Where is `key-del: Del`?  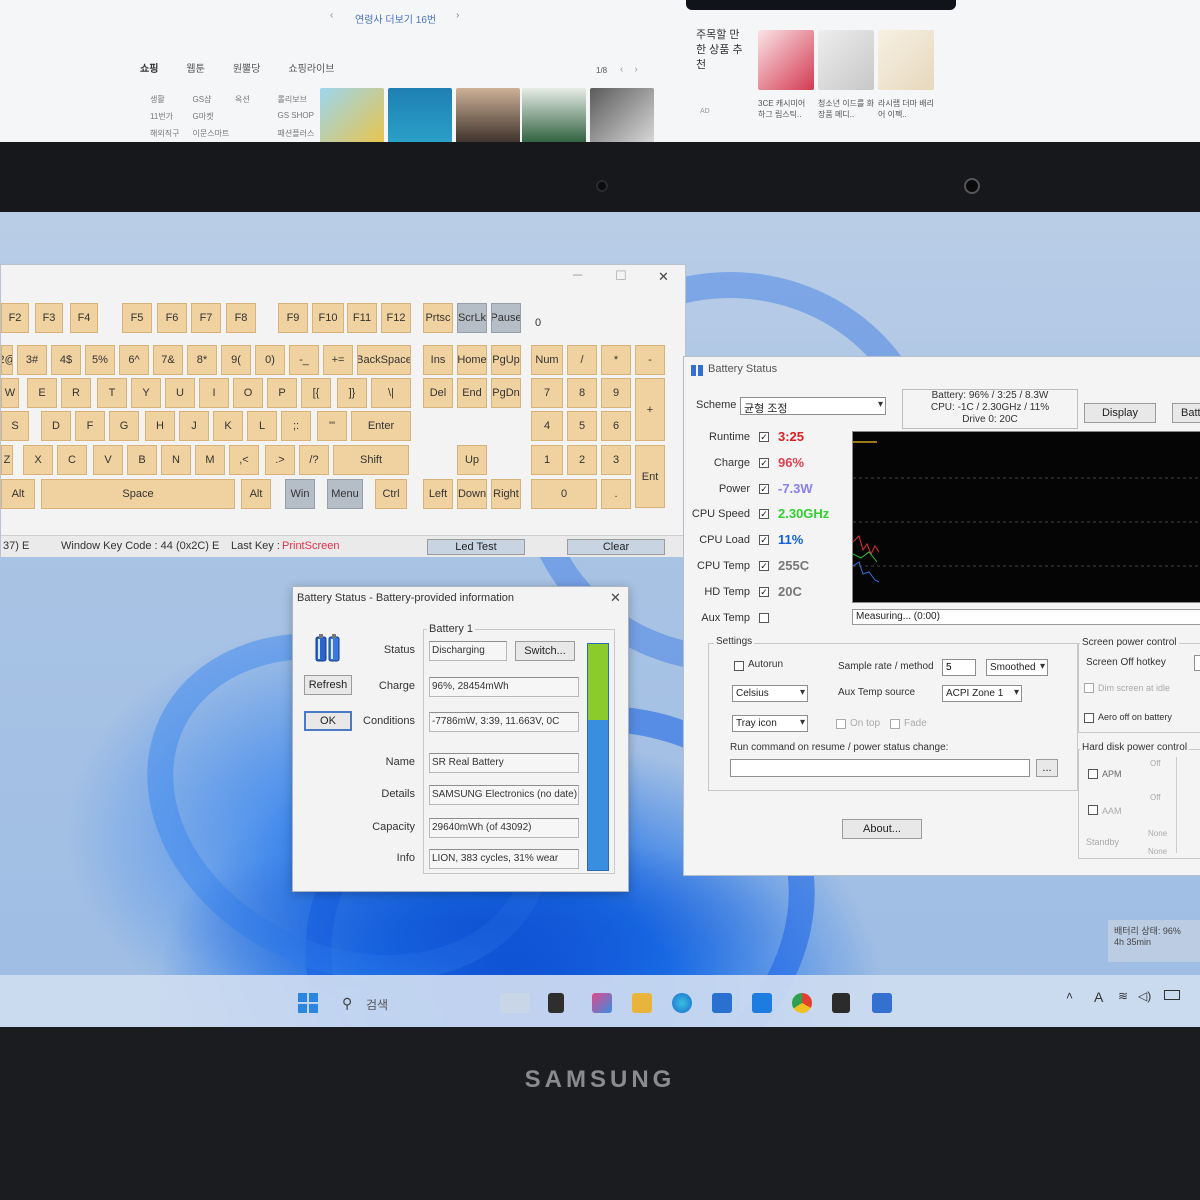
key-del: Del is located at coordinates (438, 393).